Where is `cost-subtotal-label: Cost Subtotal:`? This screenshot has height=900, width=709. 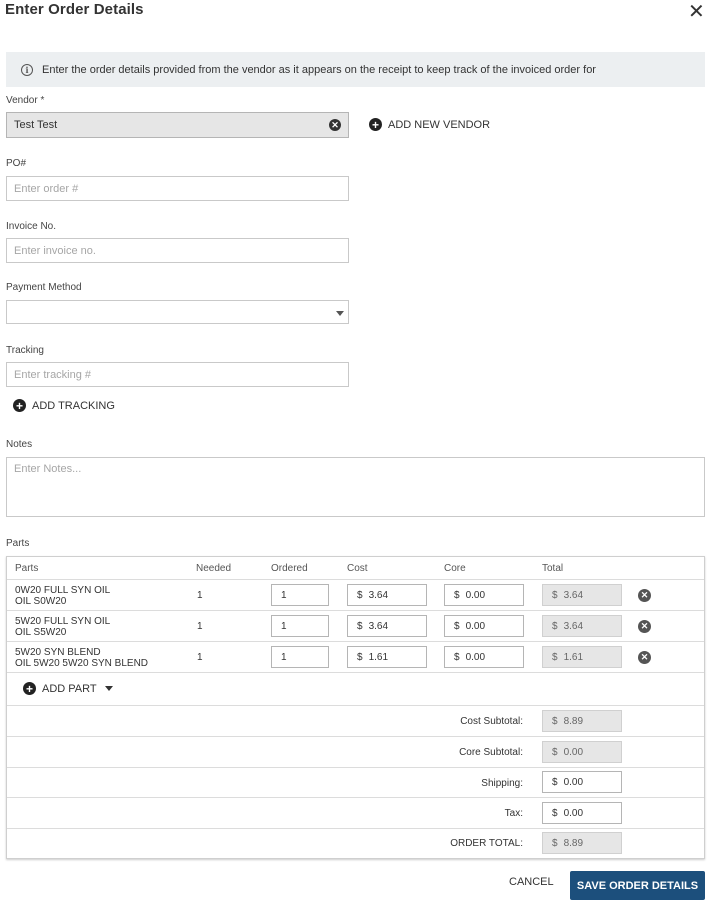 cost-subtotal-label: Cost Subtotal: is located at coordinates (491, 721).